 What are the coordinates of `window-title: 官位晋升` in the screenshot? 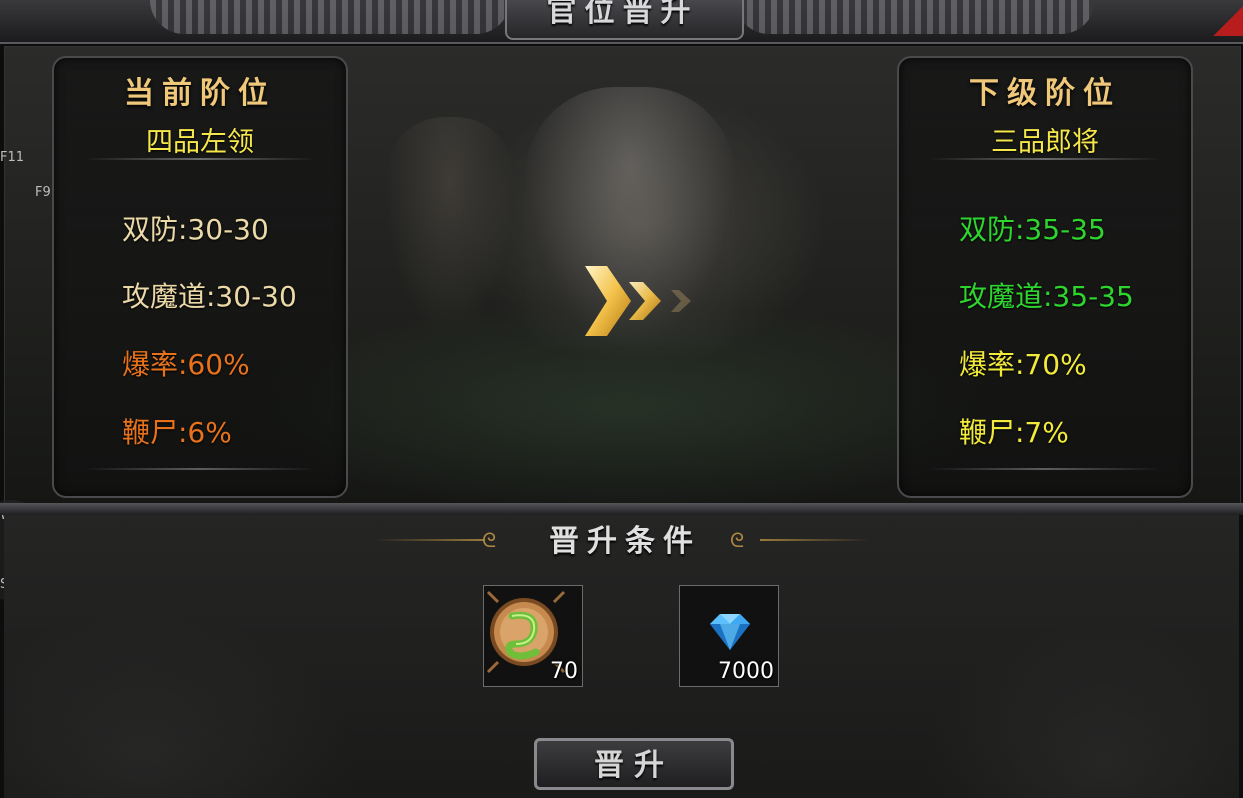 It's located at (622, 14).